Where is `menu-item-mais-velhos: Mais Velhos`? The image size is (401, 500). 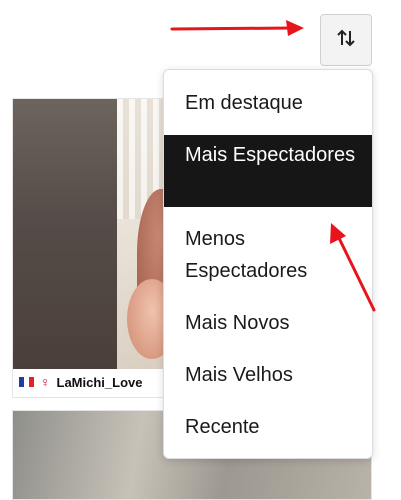 menu-item-mais-velhos: Mais Velhos is located at coordinates (268, 375).